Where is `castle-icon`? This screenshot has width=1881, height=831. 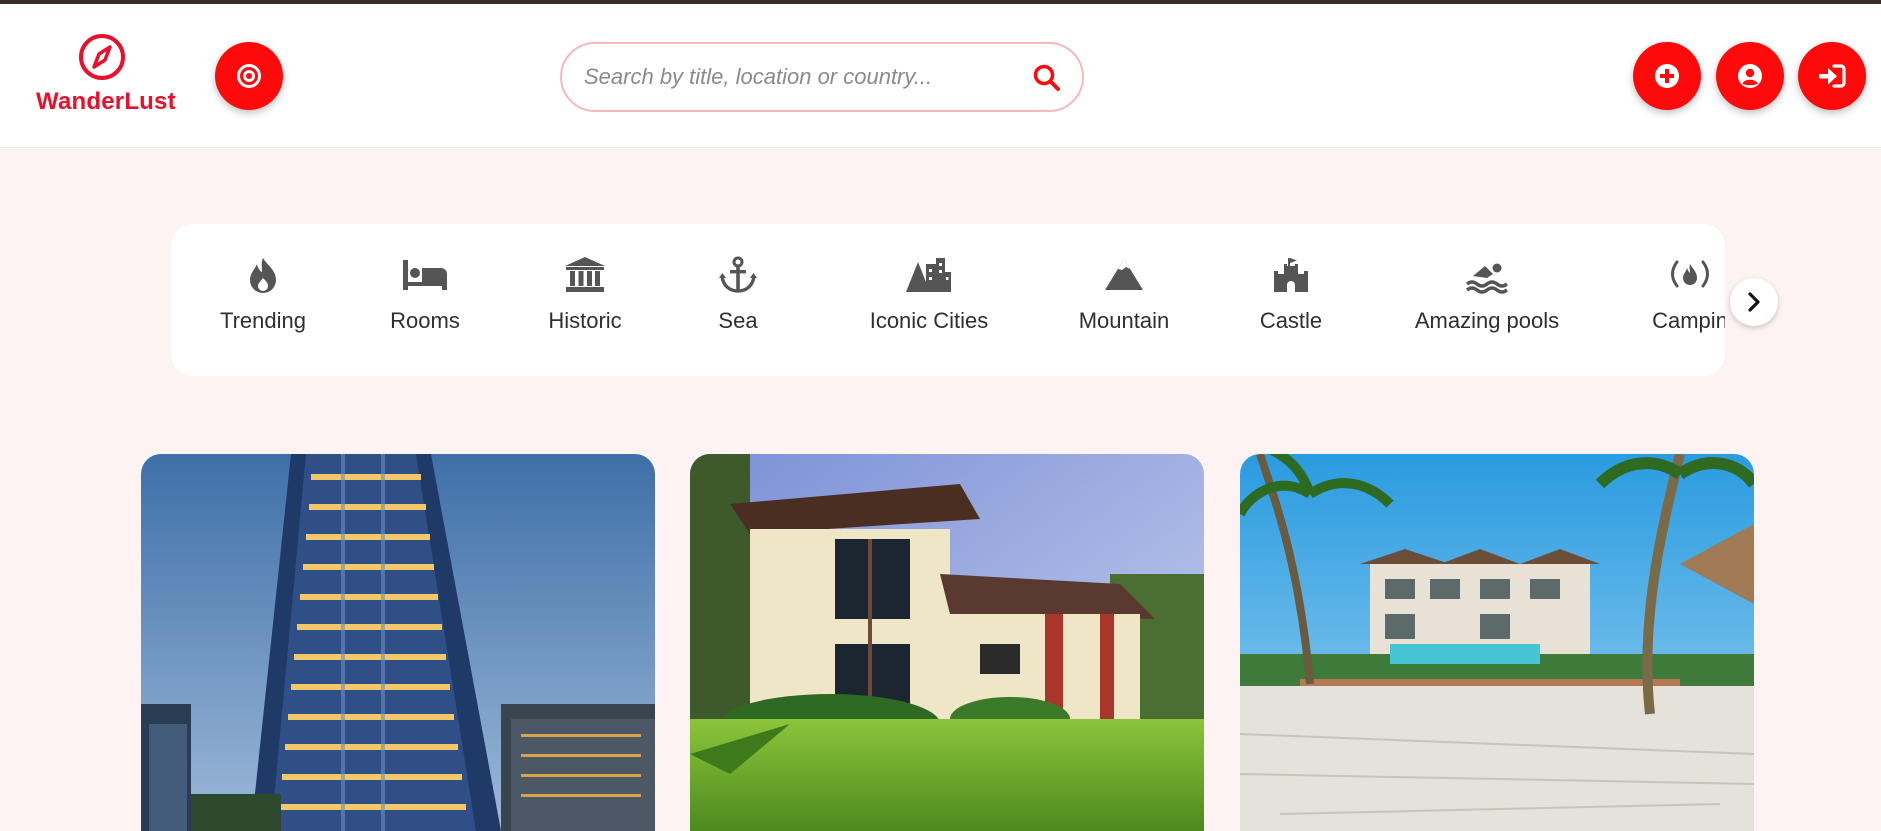
castle-icon is located at coordinates (1291, 275).